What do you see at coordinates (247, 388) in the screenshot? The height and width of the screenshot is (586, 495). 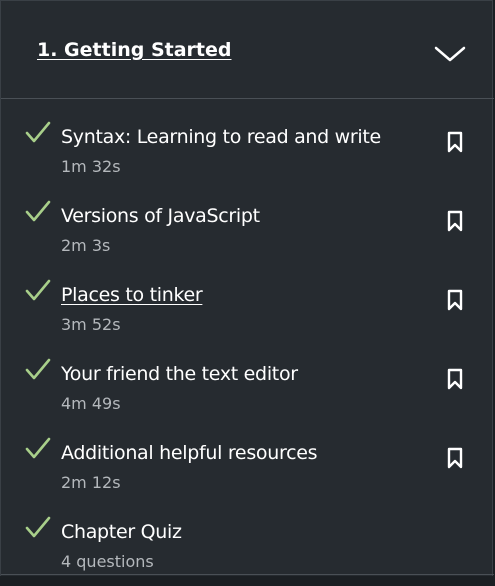 I see `list-item: Your friend the text editor 4m 49s` at bounding box center [247, 388].